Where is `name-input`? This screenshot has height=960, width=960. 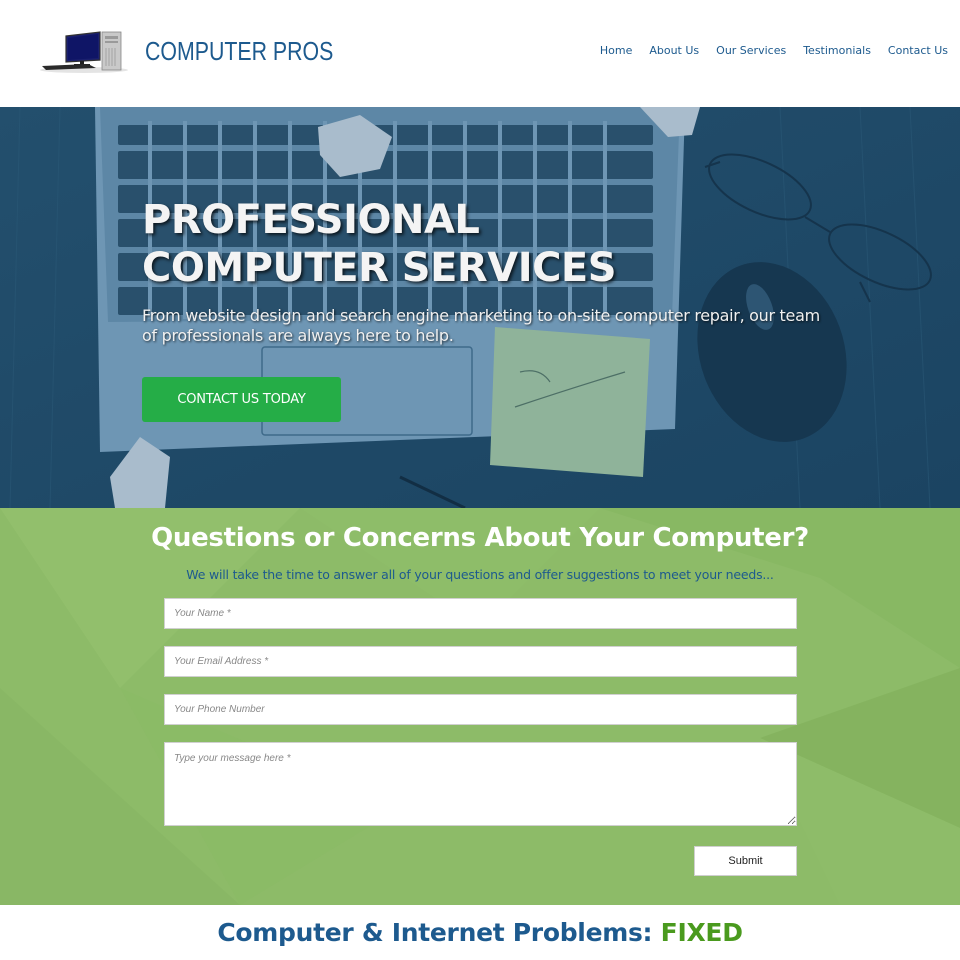 name-input is located at coordinates (480, 613).